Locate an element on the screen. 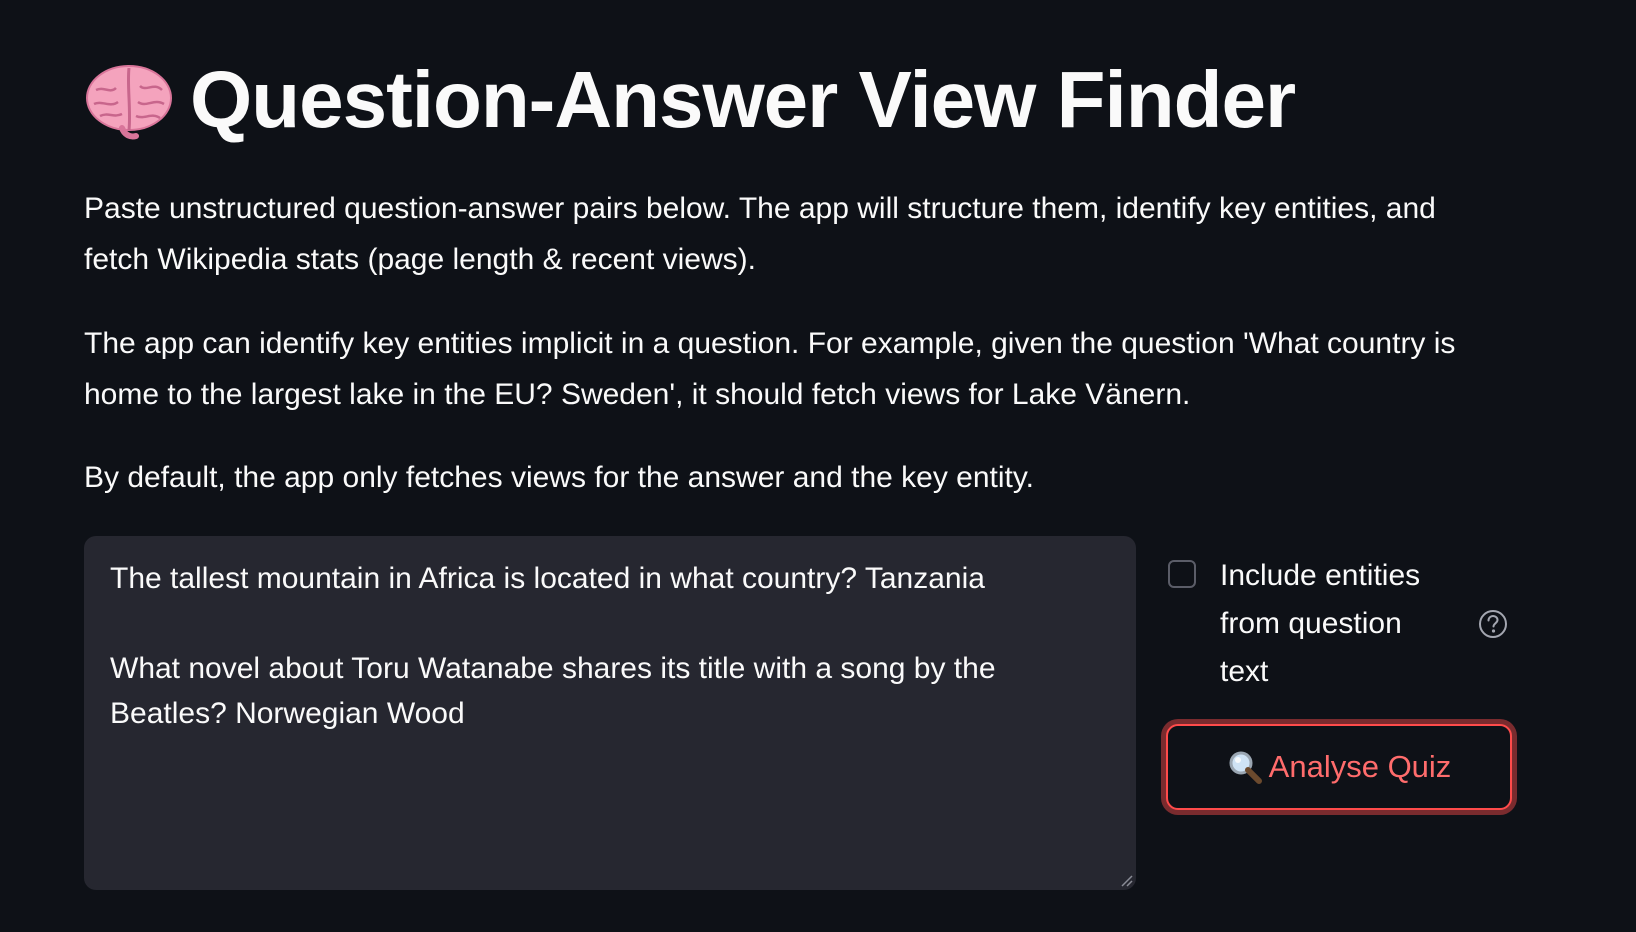 The width and height of the screenshot is (1636, 932). analyse-quiz-button: Analyse Quiz is located at coordinates (1339, 767).